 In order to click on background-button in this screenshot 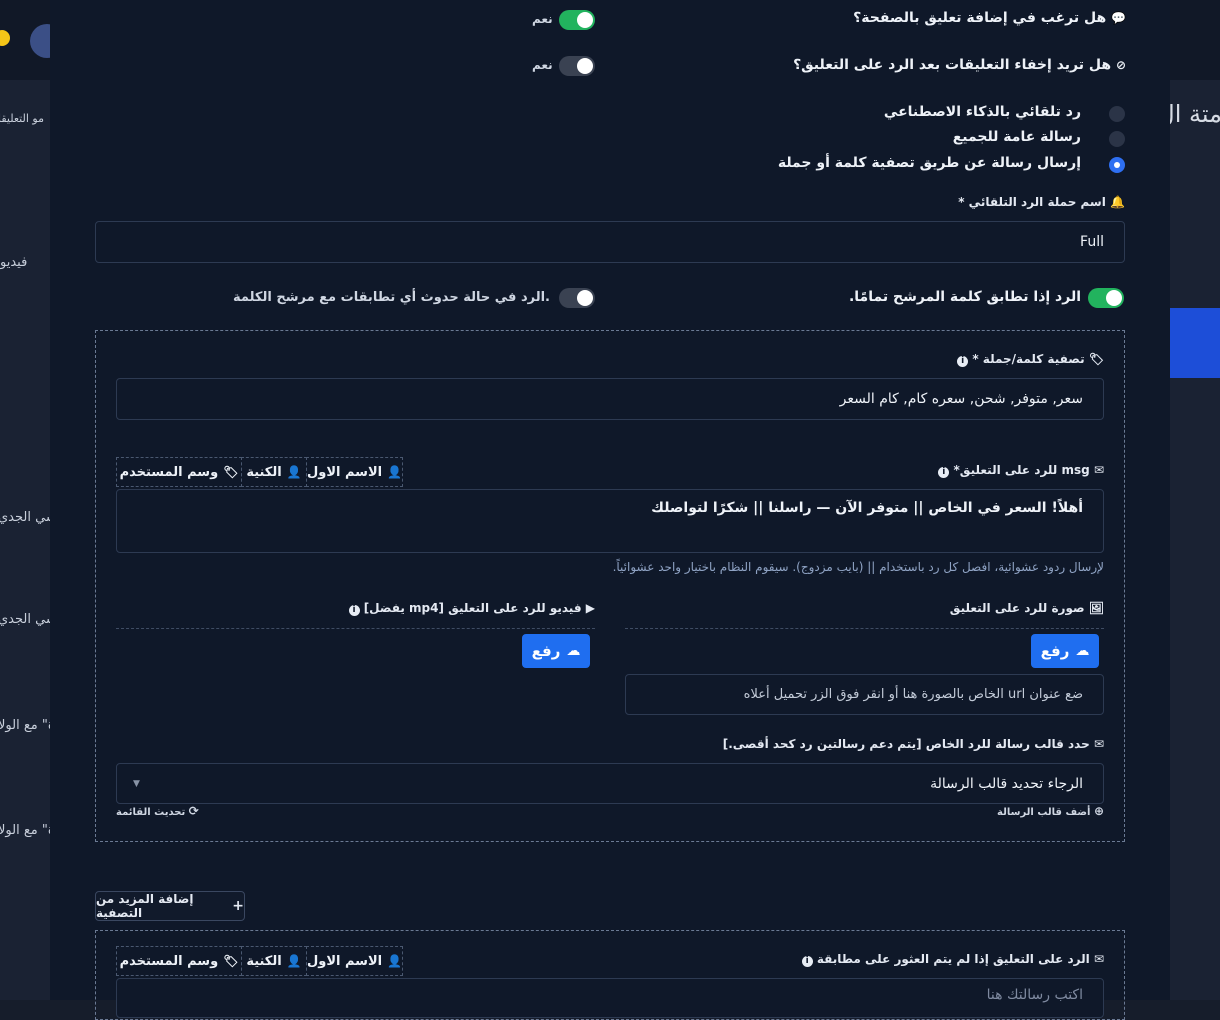, I will do `click(1195, 343)`.